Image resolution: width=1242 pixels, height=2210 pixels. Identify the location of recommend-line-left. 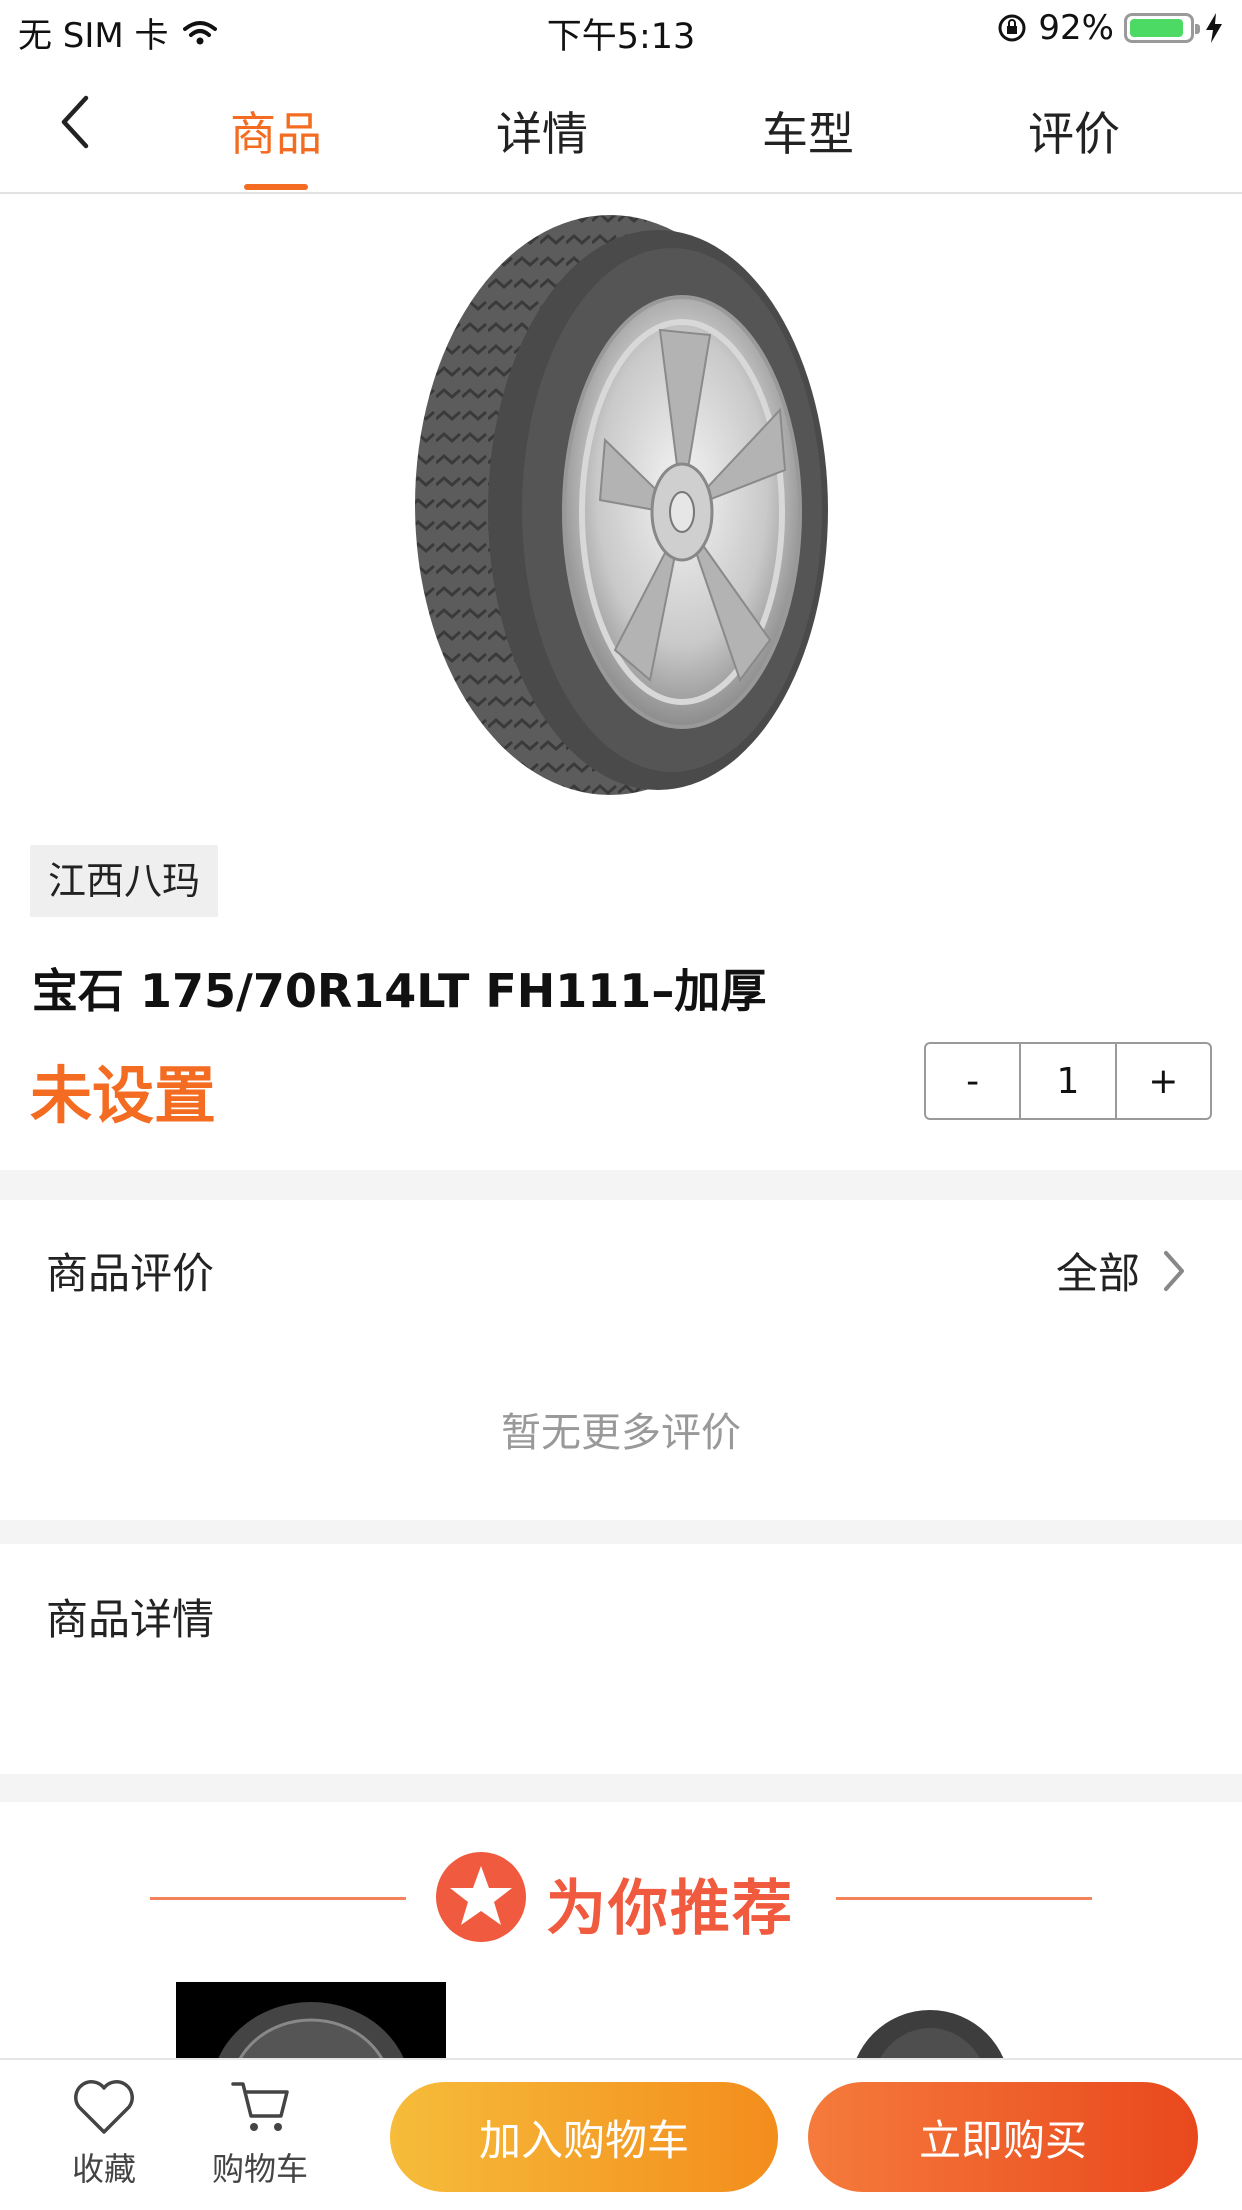
(278, 1898).